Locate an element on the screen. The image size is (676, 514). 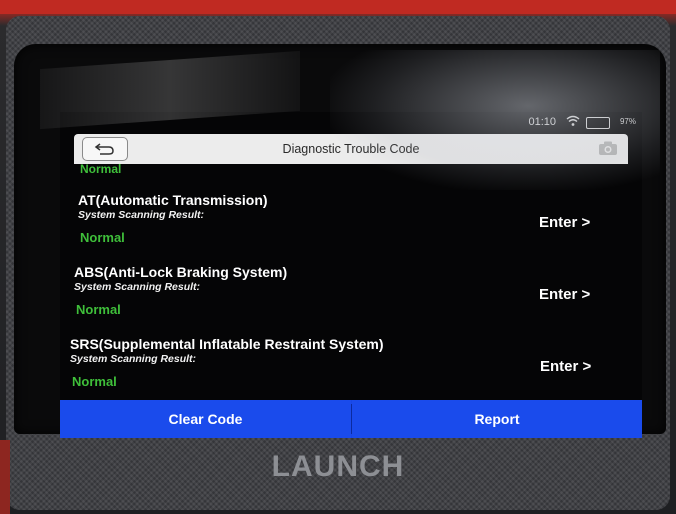
enter-button-at: Enter > is located at coordinates (564, 222).